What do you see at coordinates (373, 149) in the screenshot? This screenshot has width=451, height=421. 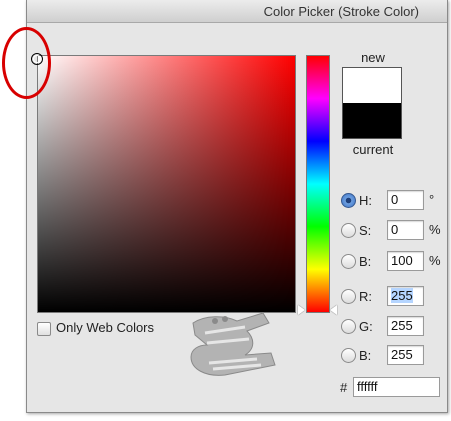 I see `current-label: current` at bounding box center [373, 149].